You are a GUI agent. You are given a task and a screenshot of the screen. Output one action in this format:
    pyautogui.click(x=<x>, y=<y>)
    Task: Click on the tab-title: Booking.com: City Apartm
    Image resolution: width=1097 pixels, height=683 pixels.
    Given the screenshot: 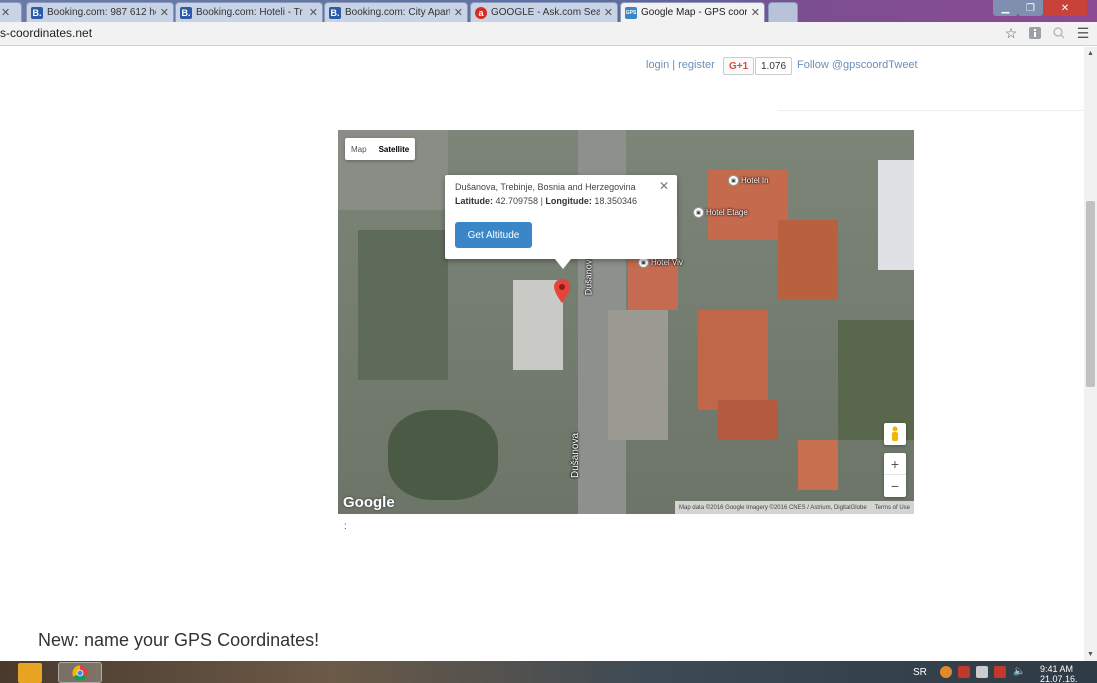 What is the action you would take?
    pyautogui.click(x=397, y=12)
    